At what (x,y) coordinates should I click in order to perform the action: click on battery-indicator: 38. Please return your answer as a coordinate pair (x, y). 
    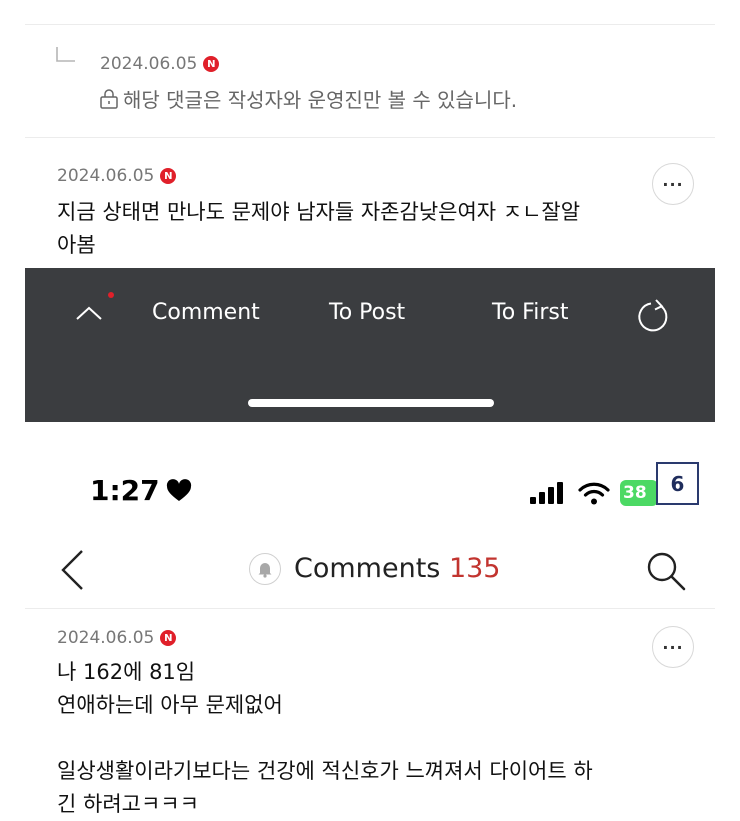
    Looking at the image, I should click on (639, 493).